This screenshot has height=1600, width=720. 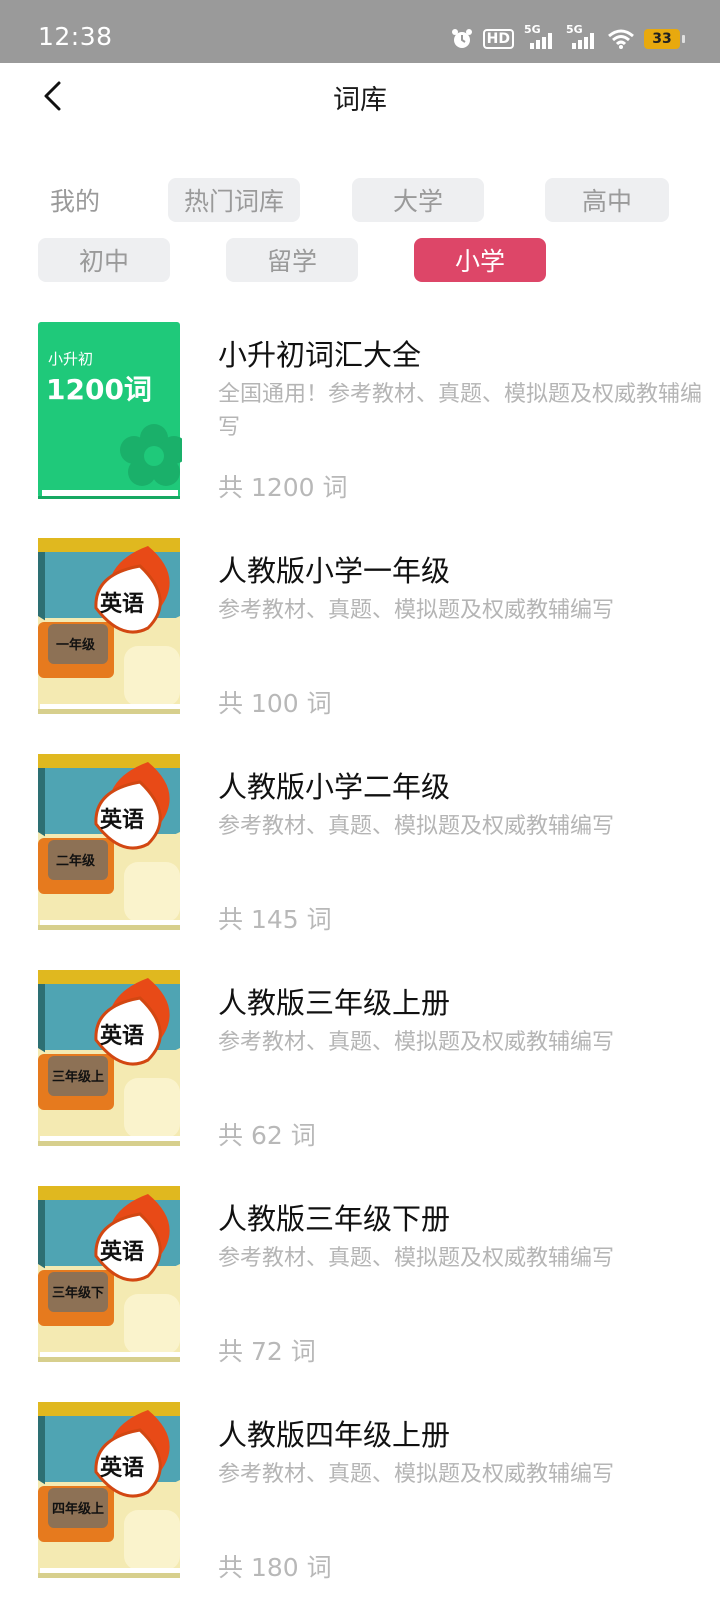 I want to click on book-word-count: 共 100 词, so click(x=275, y=703).